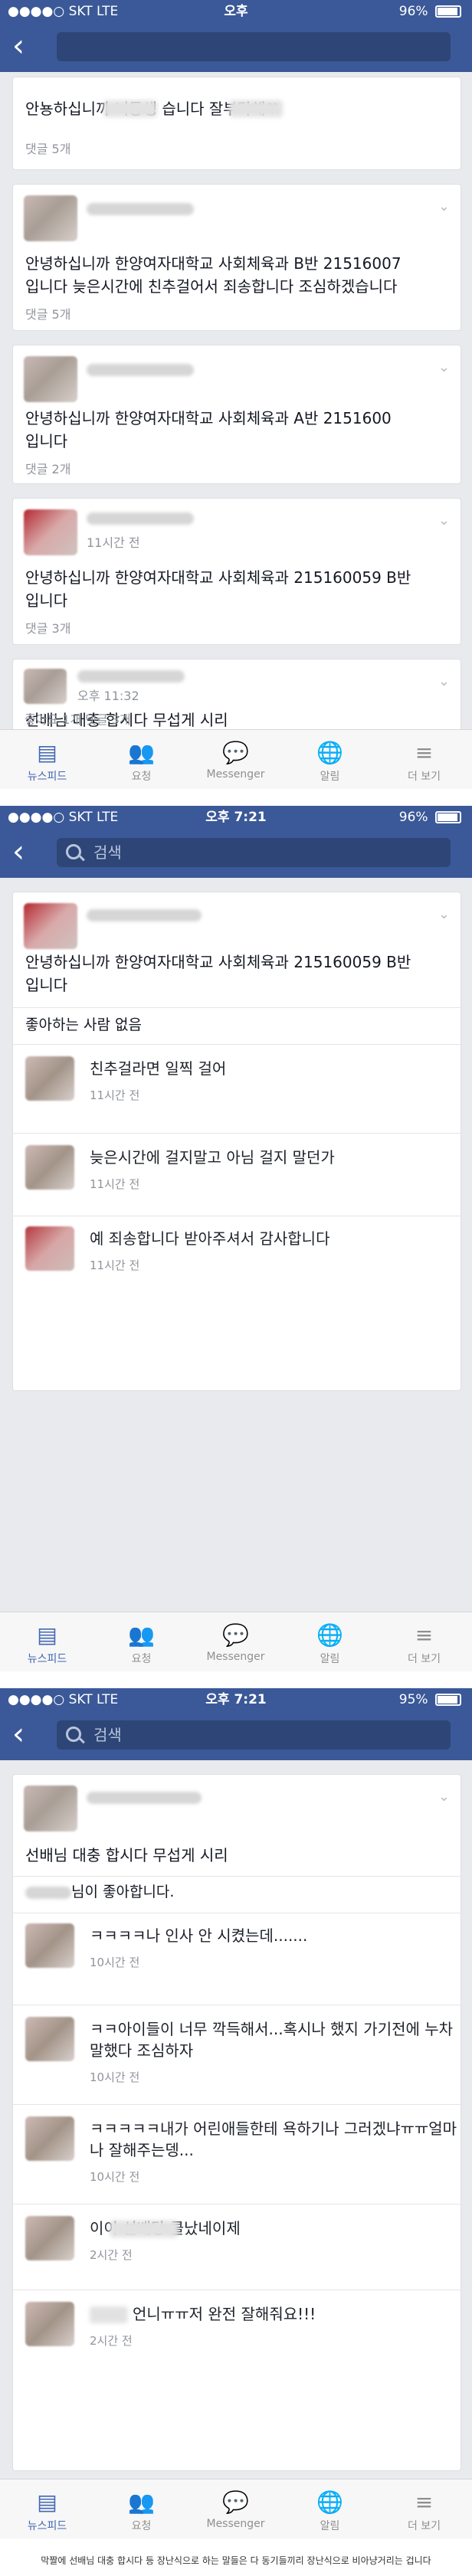 The height and width of the screenshot is (2576, 472). What do you see at coordinates (243, 1179) in the screenshot?
I see `comment-item: 늦은시간에 걸지말고 아님 걸지 말던가 11시간 전` at bounding box center [243, 1179].